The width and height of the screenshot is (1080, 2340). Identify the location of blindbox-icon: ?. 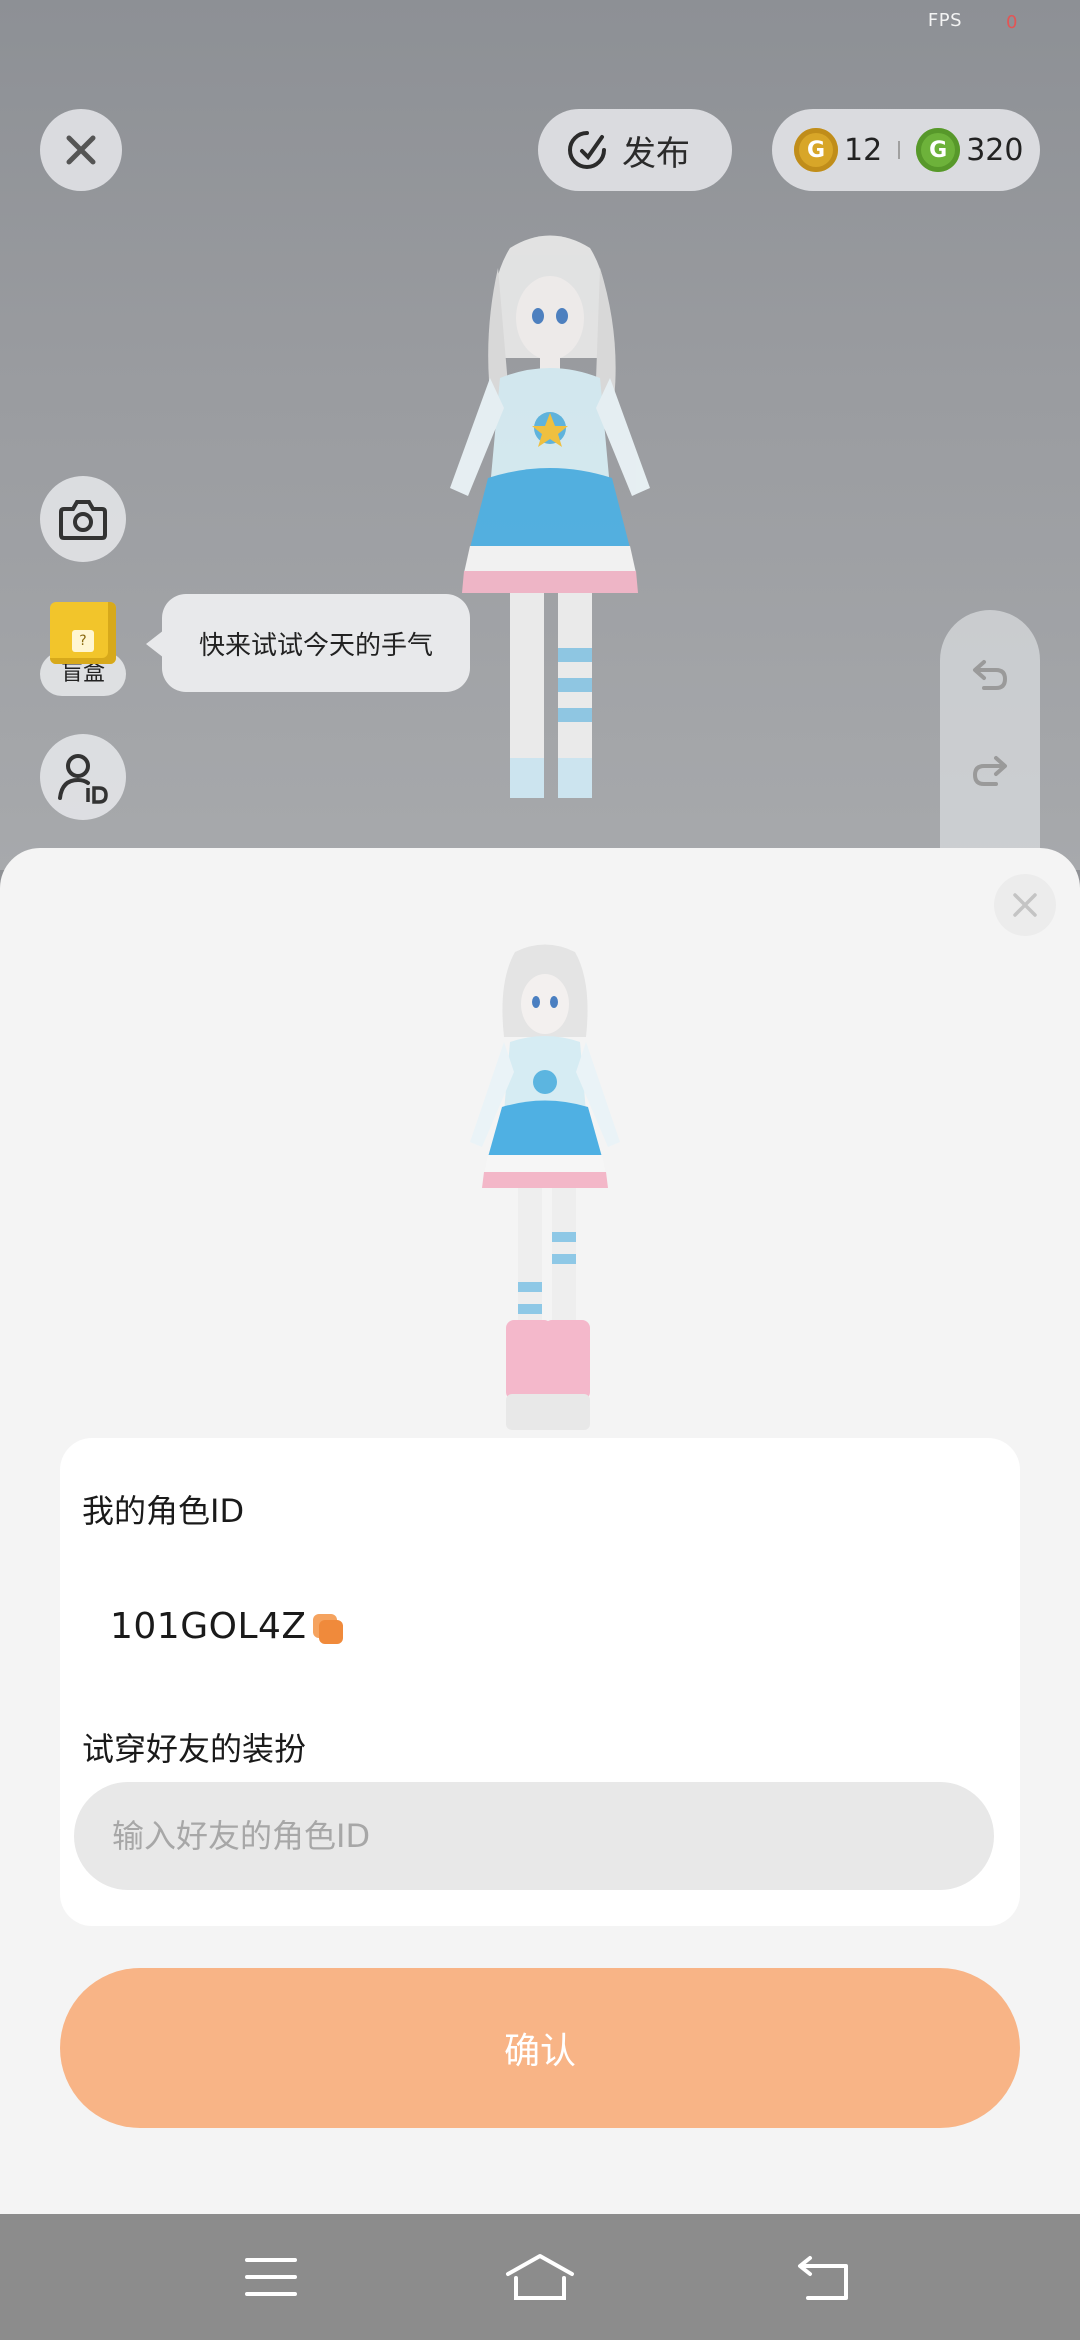
(83, 633).